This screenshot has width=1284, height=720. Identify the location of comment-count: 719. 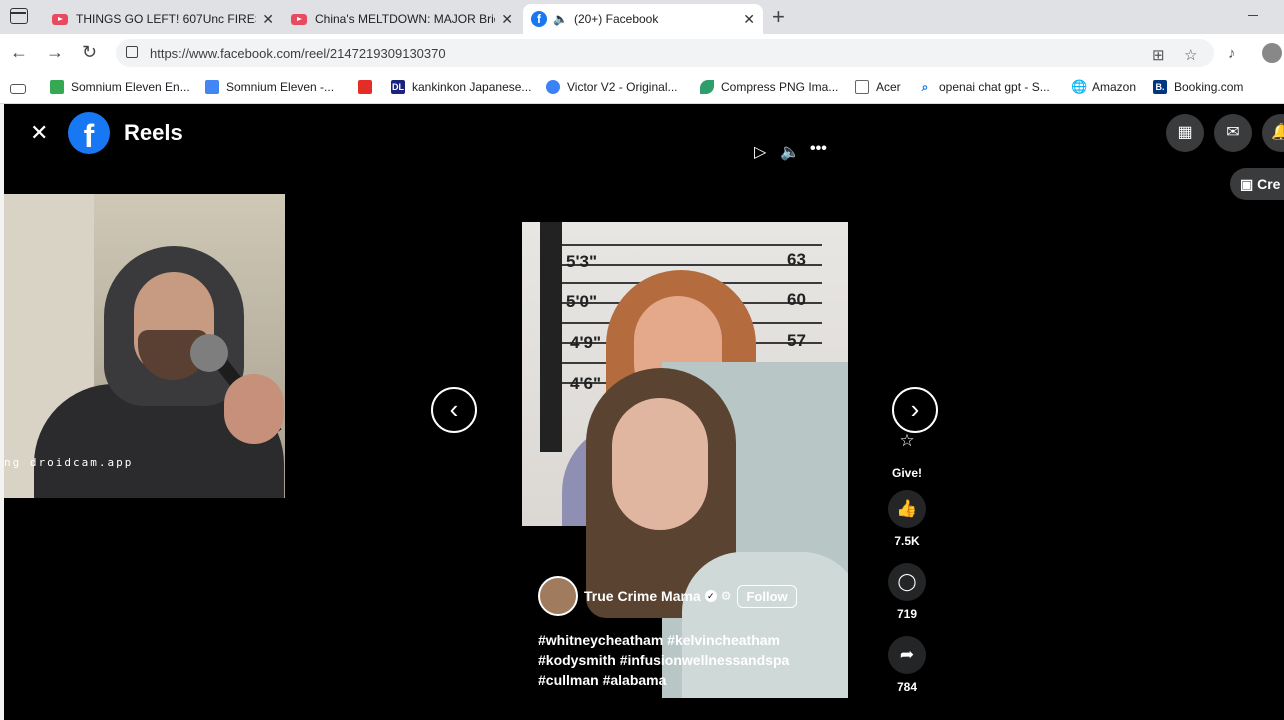
(907, 614).